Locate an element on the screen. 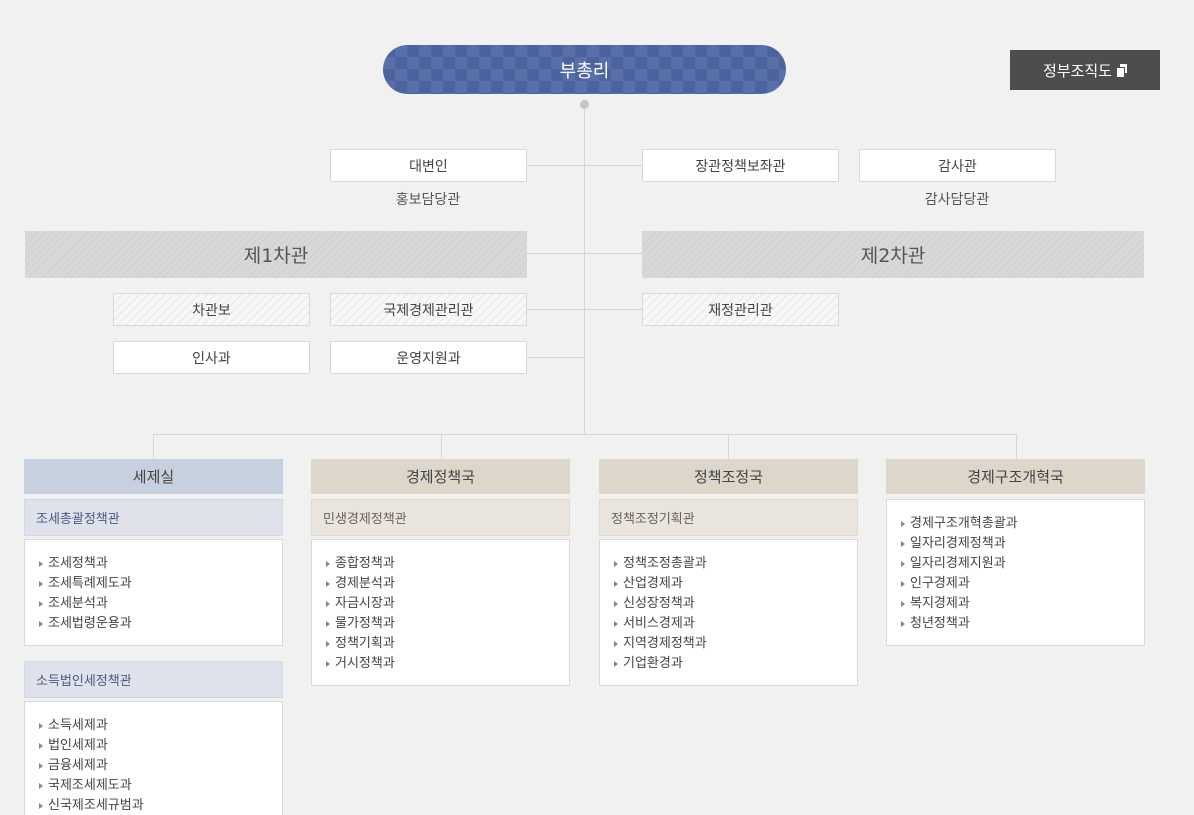 This screenshot has height=815, width=1194. tax-policy-section-label: 조세총괄정책관 is located at coordinates (78, 519).